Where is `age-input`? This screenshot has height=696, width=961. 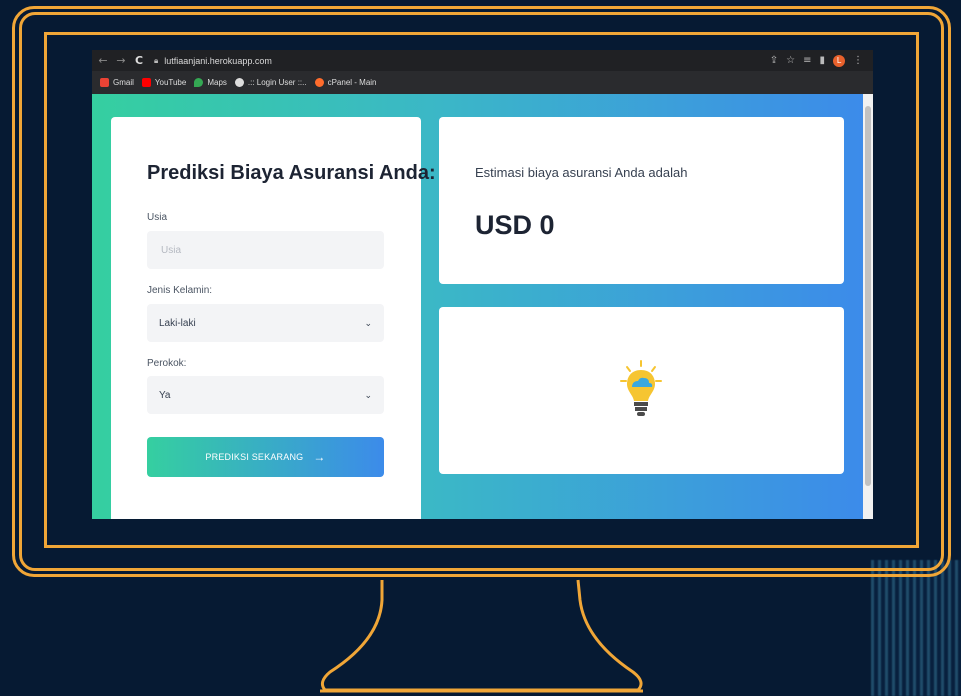 age-input is located at coordinates (265, 250).